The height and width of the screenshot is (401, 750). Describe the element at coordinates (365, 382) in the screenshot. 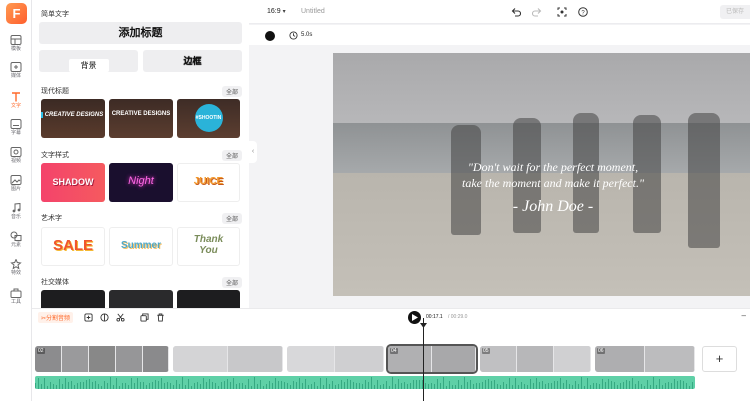

I see `audio-track` at that location.